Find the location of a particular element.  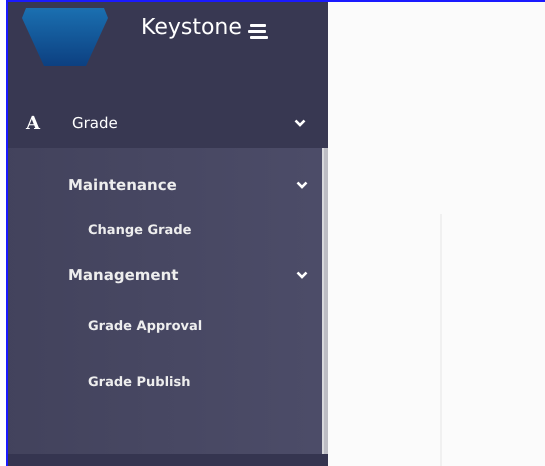

brand-name: Keystone is located at coordinates (191, 27).